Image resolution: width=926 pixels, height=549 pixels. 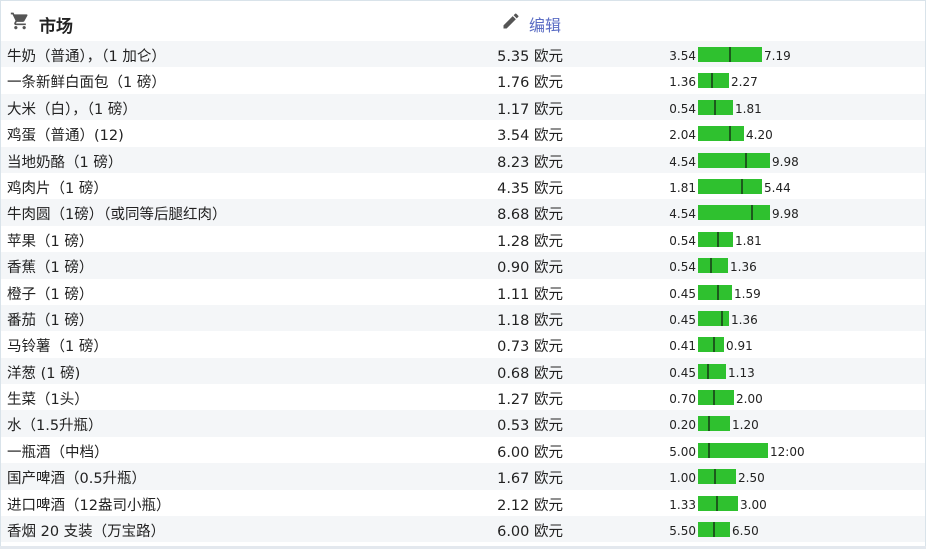 What do you see at coordinates (65, 162) in the screenshot?
I see `item-name: 当地奶酪（1 磅）` at bounding box center [65, 162].